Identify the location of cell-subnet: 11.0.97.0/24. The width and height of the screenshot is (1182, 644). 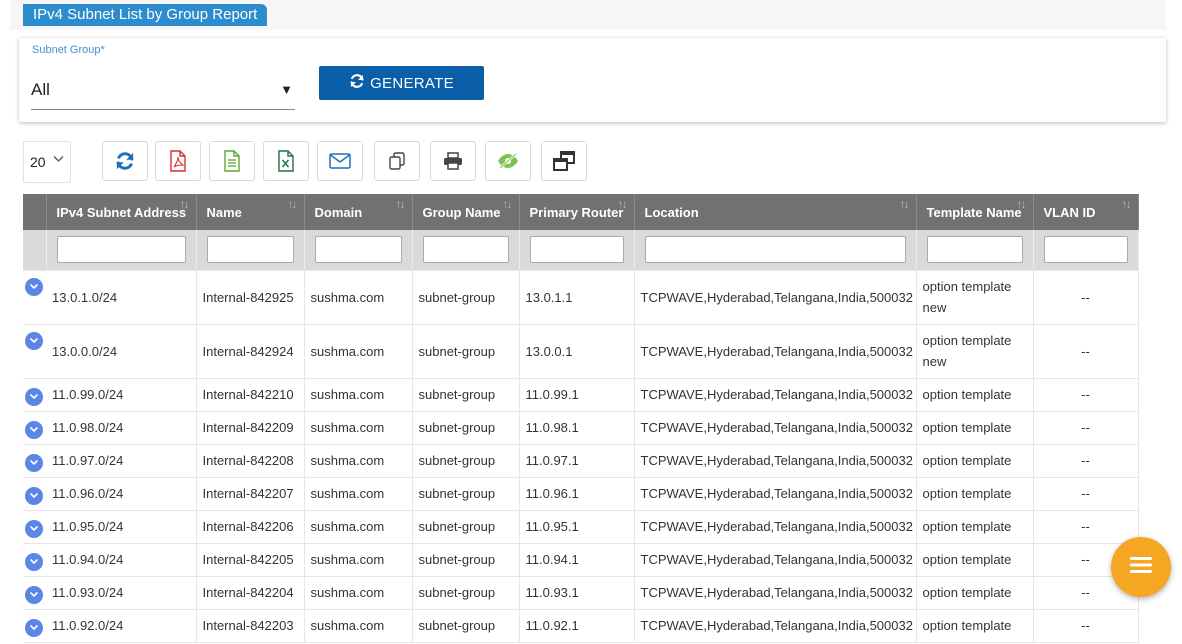
(121, 461).